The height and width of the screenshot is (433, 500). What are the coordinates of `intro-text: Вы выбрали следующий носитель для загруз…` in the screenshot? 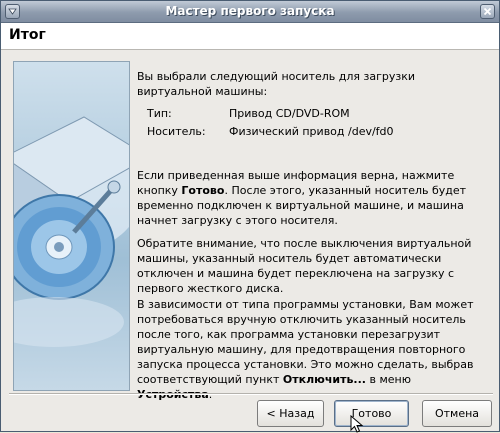 It's located at (276, 84).